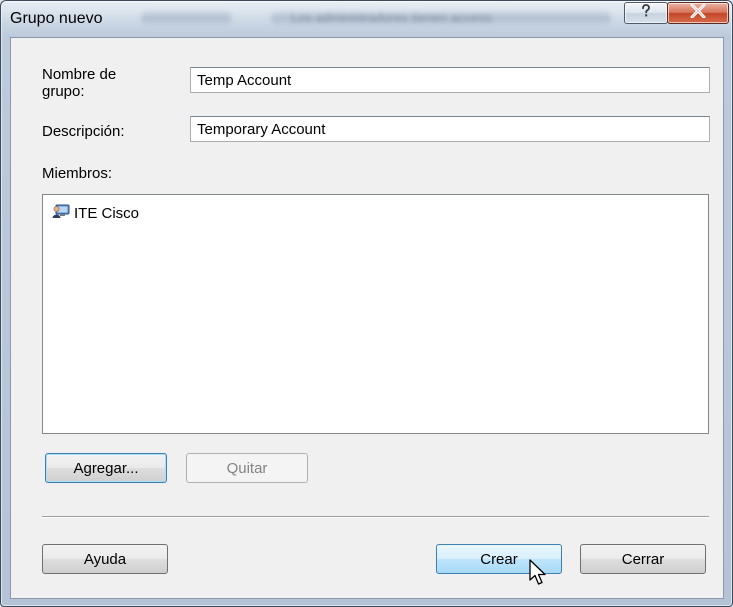 The image size is (733, 607). I want to click on close-window-button, so click(698, 13).